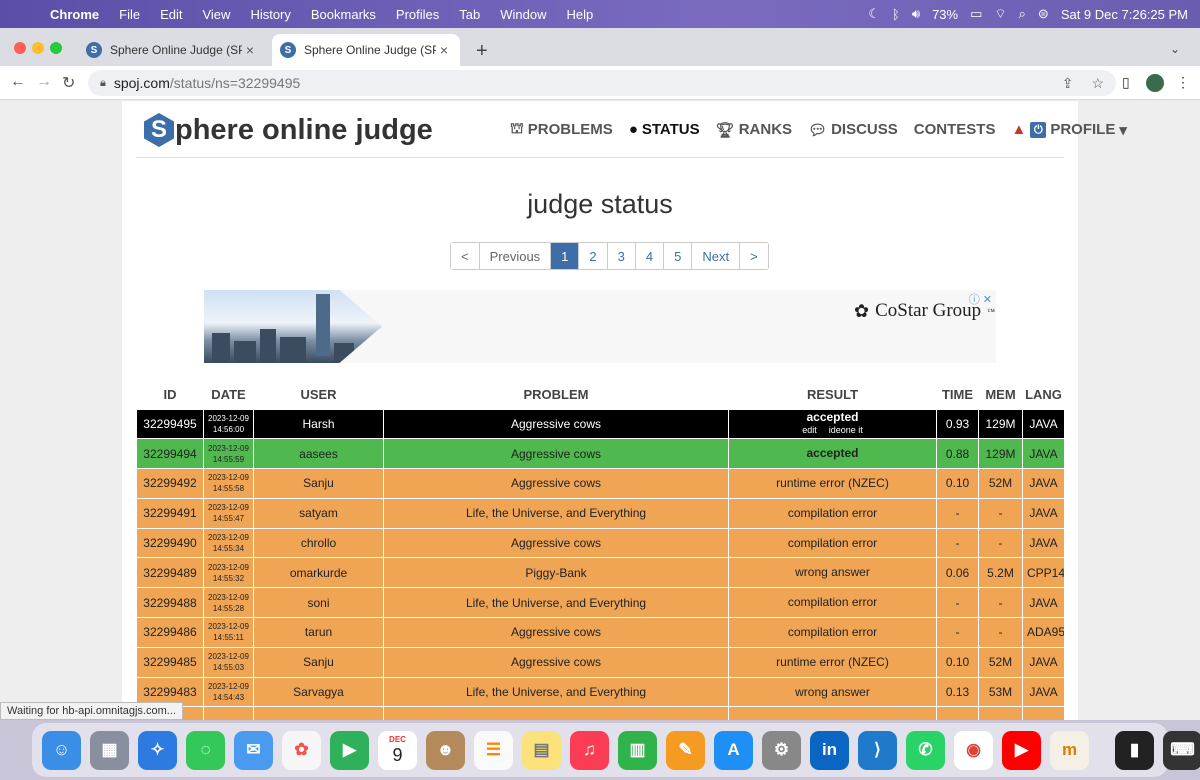 The height and width of the screenshot is (780, 1200). What do you see at coordinates (38, 48) in the screenshot?
I see `minimize-window-icon` at bounding box center [38, 48].